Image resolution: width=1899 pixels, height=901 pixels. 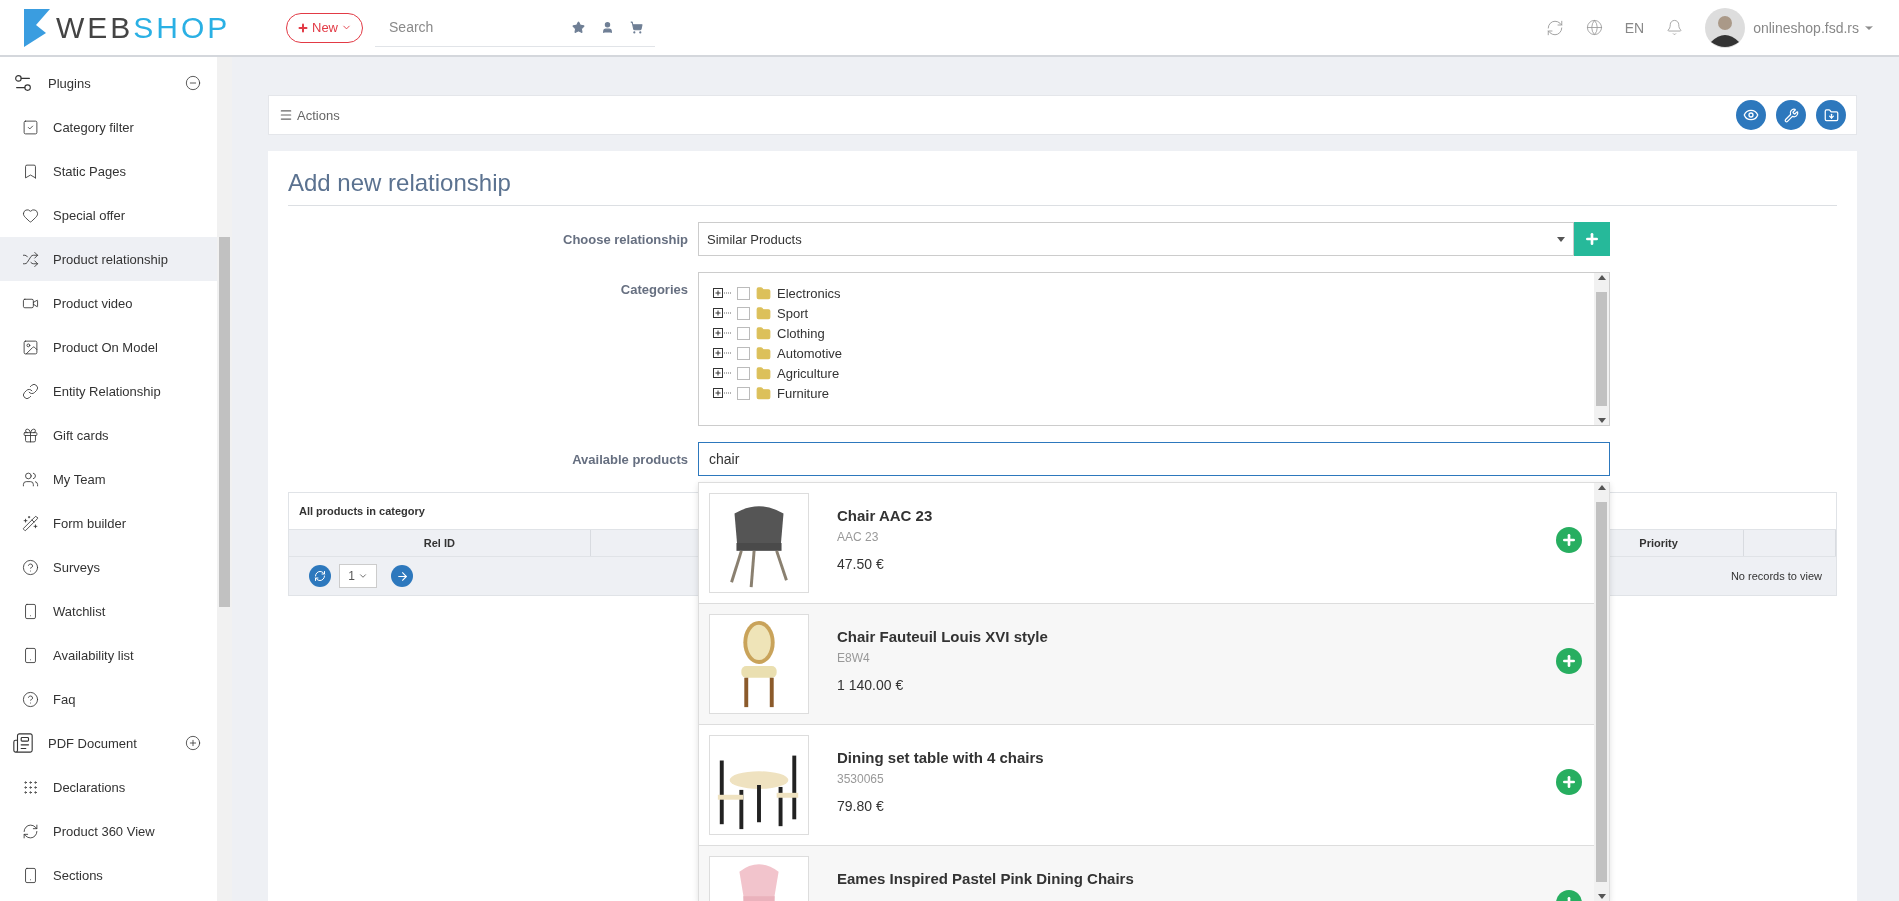 What do you see at coordinates (1675, 27) in the screenshot?
I see `bell-icon` at bounding box center [1675, 27].